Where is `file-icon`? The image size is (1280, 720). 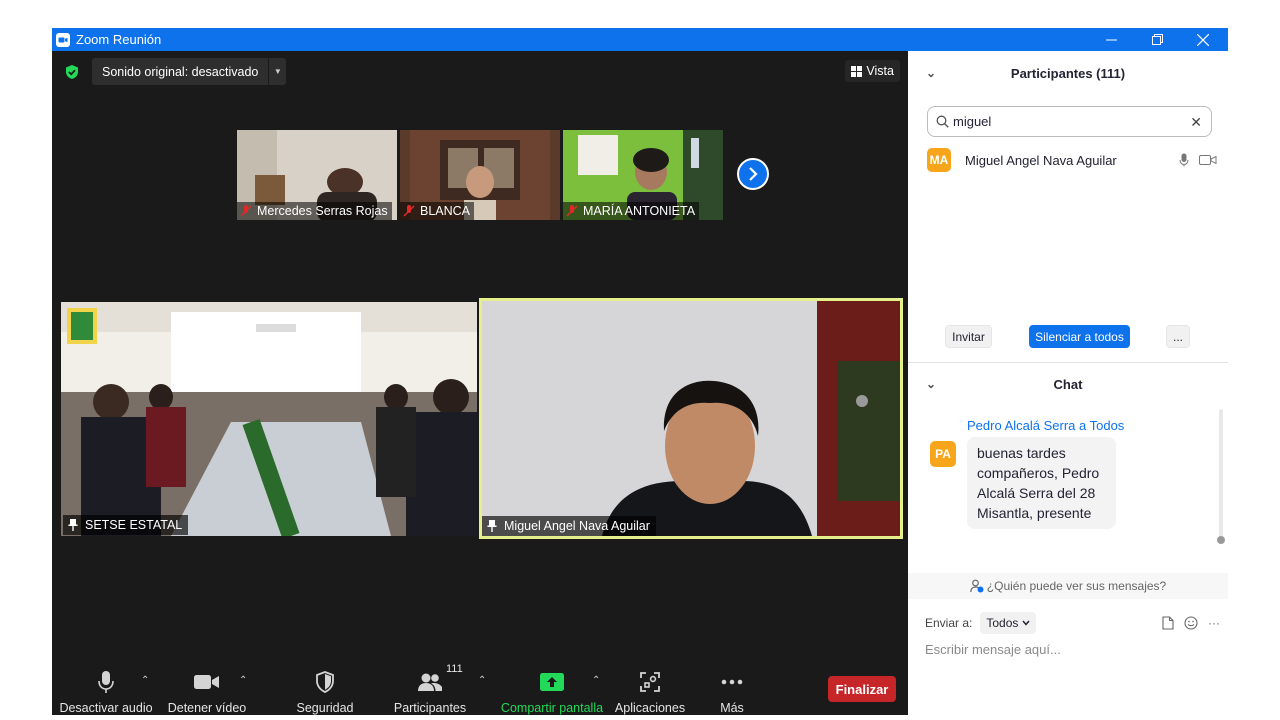 file-icon is located at coordinates (1168, 623).